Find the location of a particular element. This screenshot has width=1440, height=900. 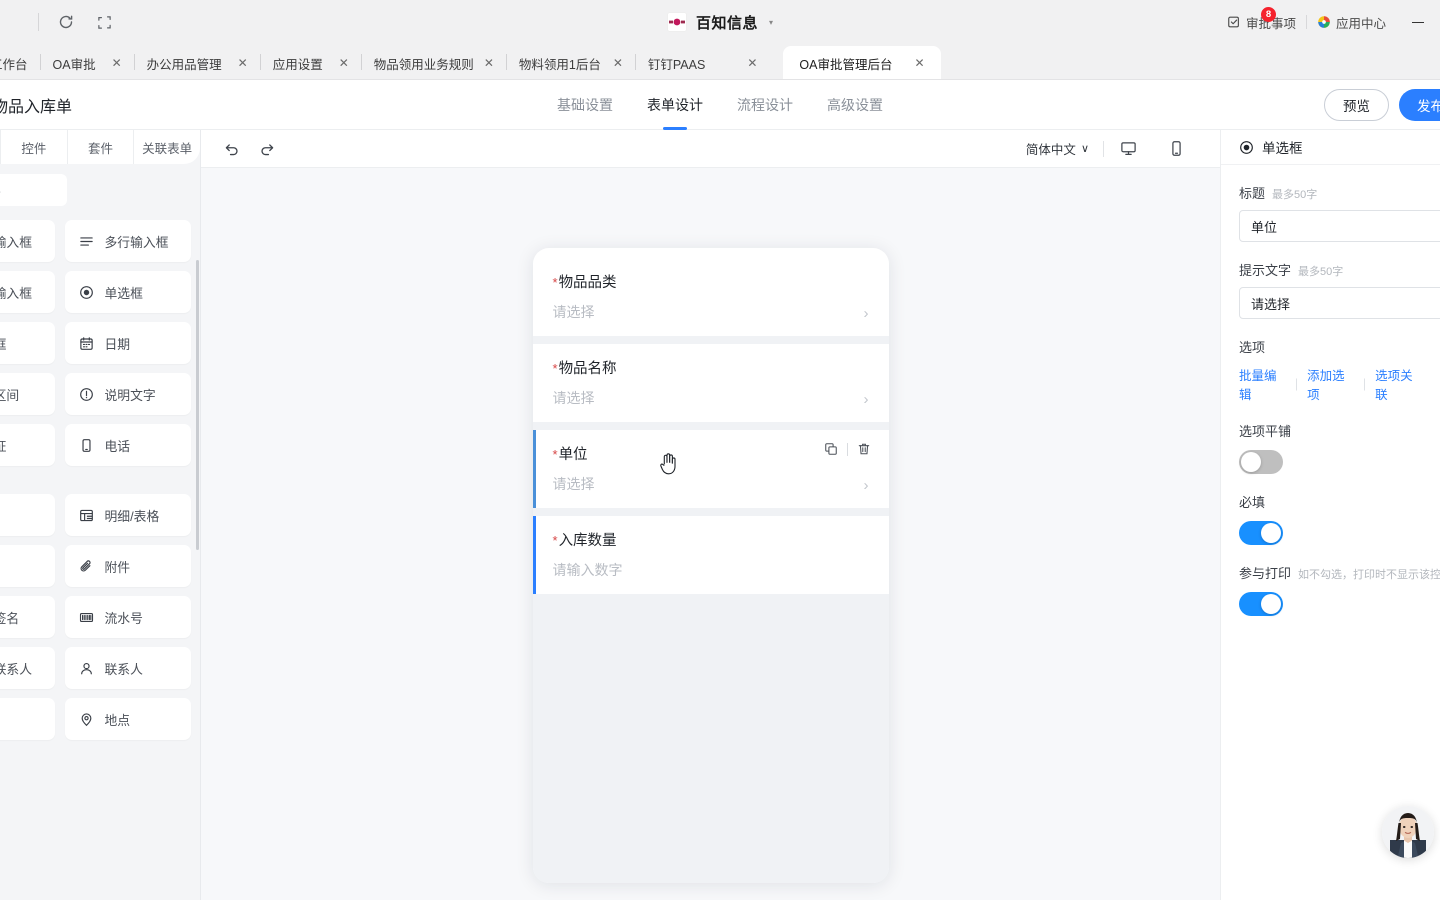

browser-tab-label: 物料领用1后台 is located at coordinates (559, 64).